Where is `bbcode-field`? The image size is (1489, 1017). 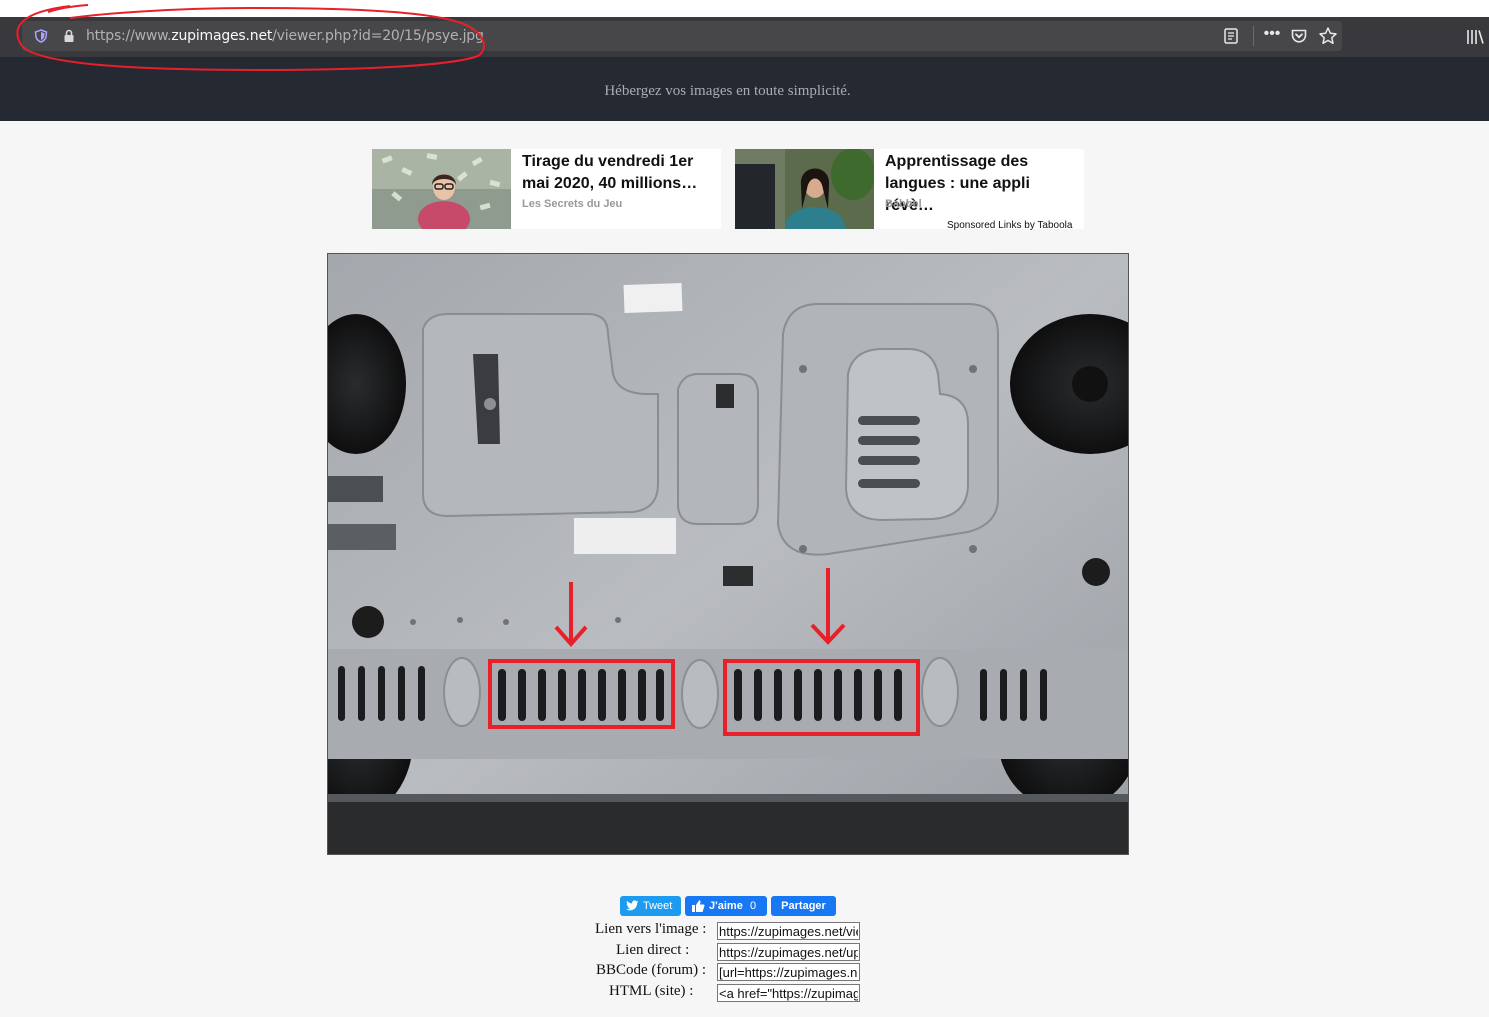 bbcode-field is located at coordinates (788, 972).